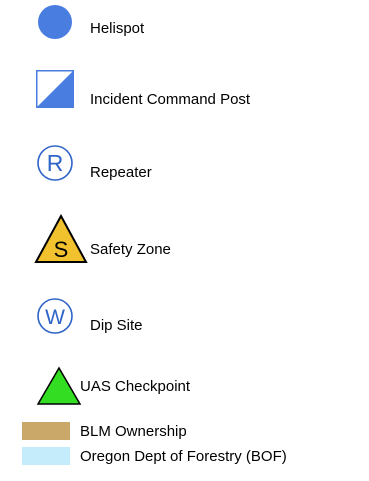 This screenshot has height=481, width=369. Describe the element at coordinates (46, 431) in the screenshot. I see `blm-ownership-swatch-icon` at that location.